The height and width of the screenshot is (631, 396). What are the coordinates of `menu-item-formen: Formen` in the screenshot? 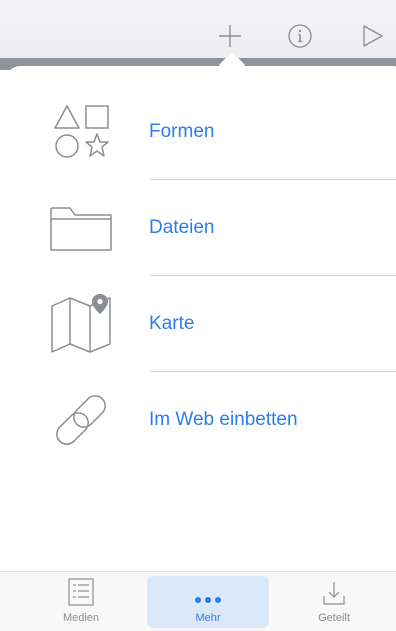 It's located at (195, 132).